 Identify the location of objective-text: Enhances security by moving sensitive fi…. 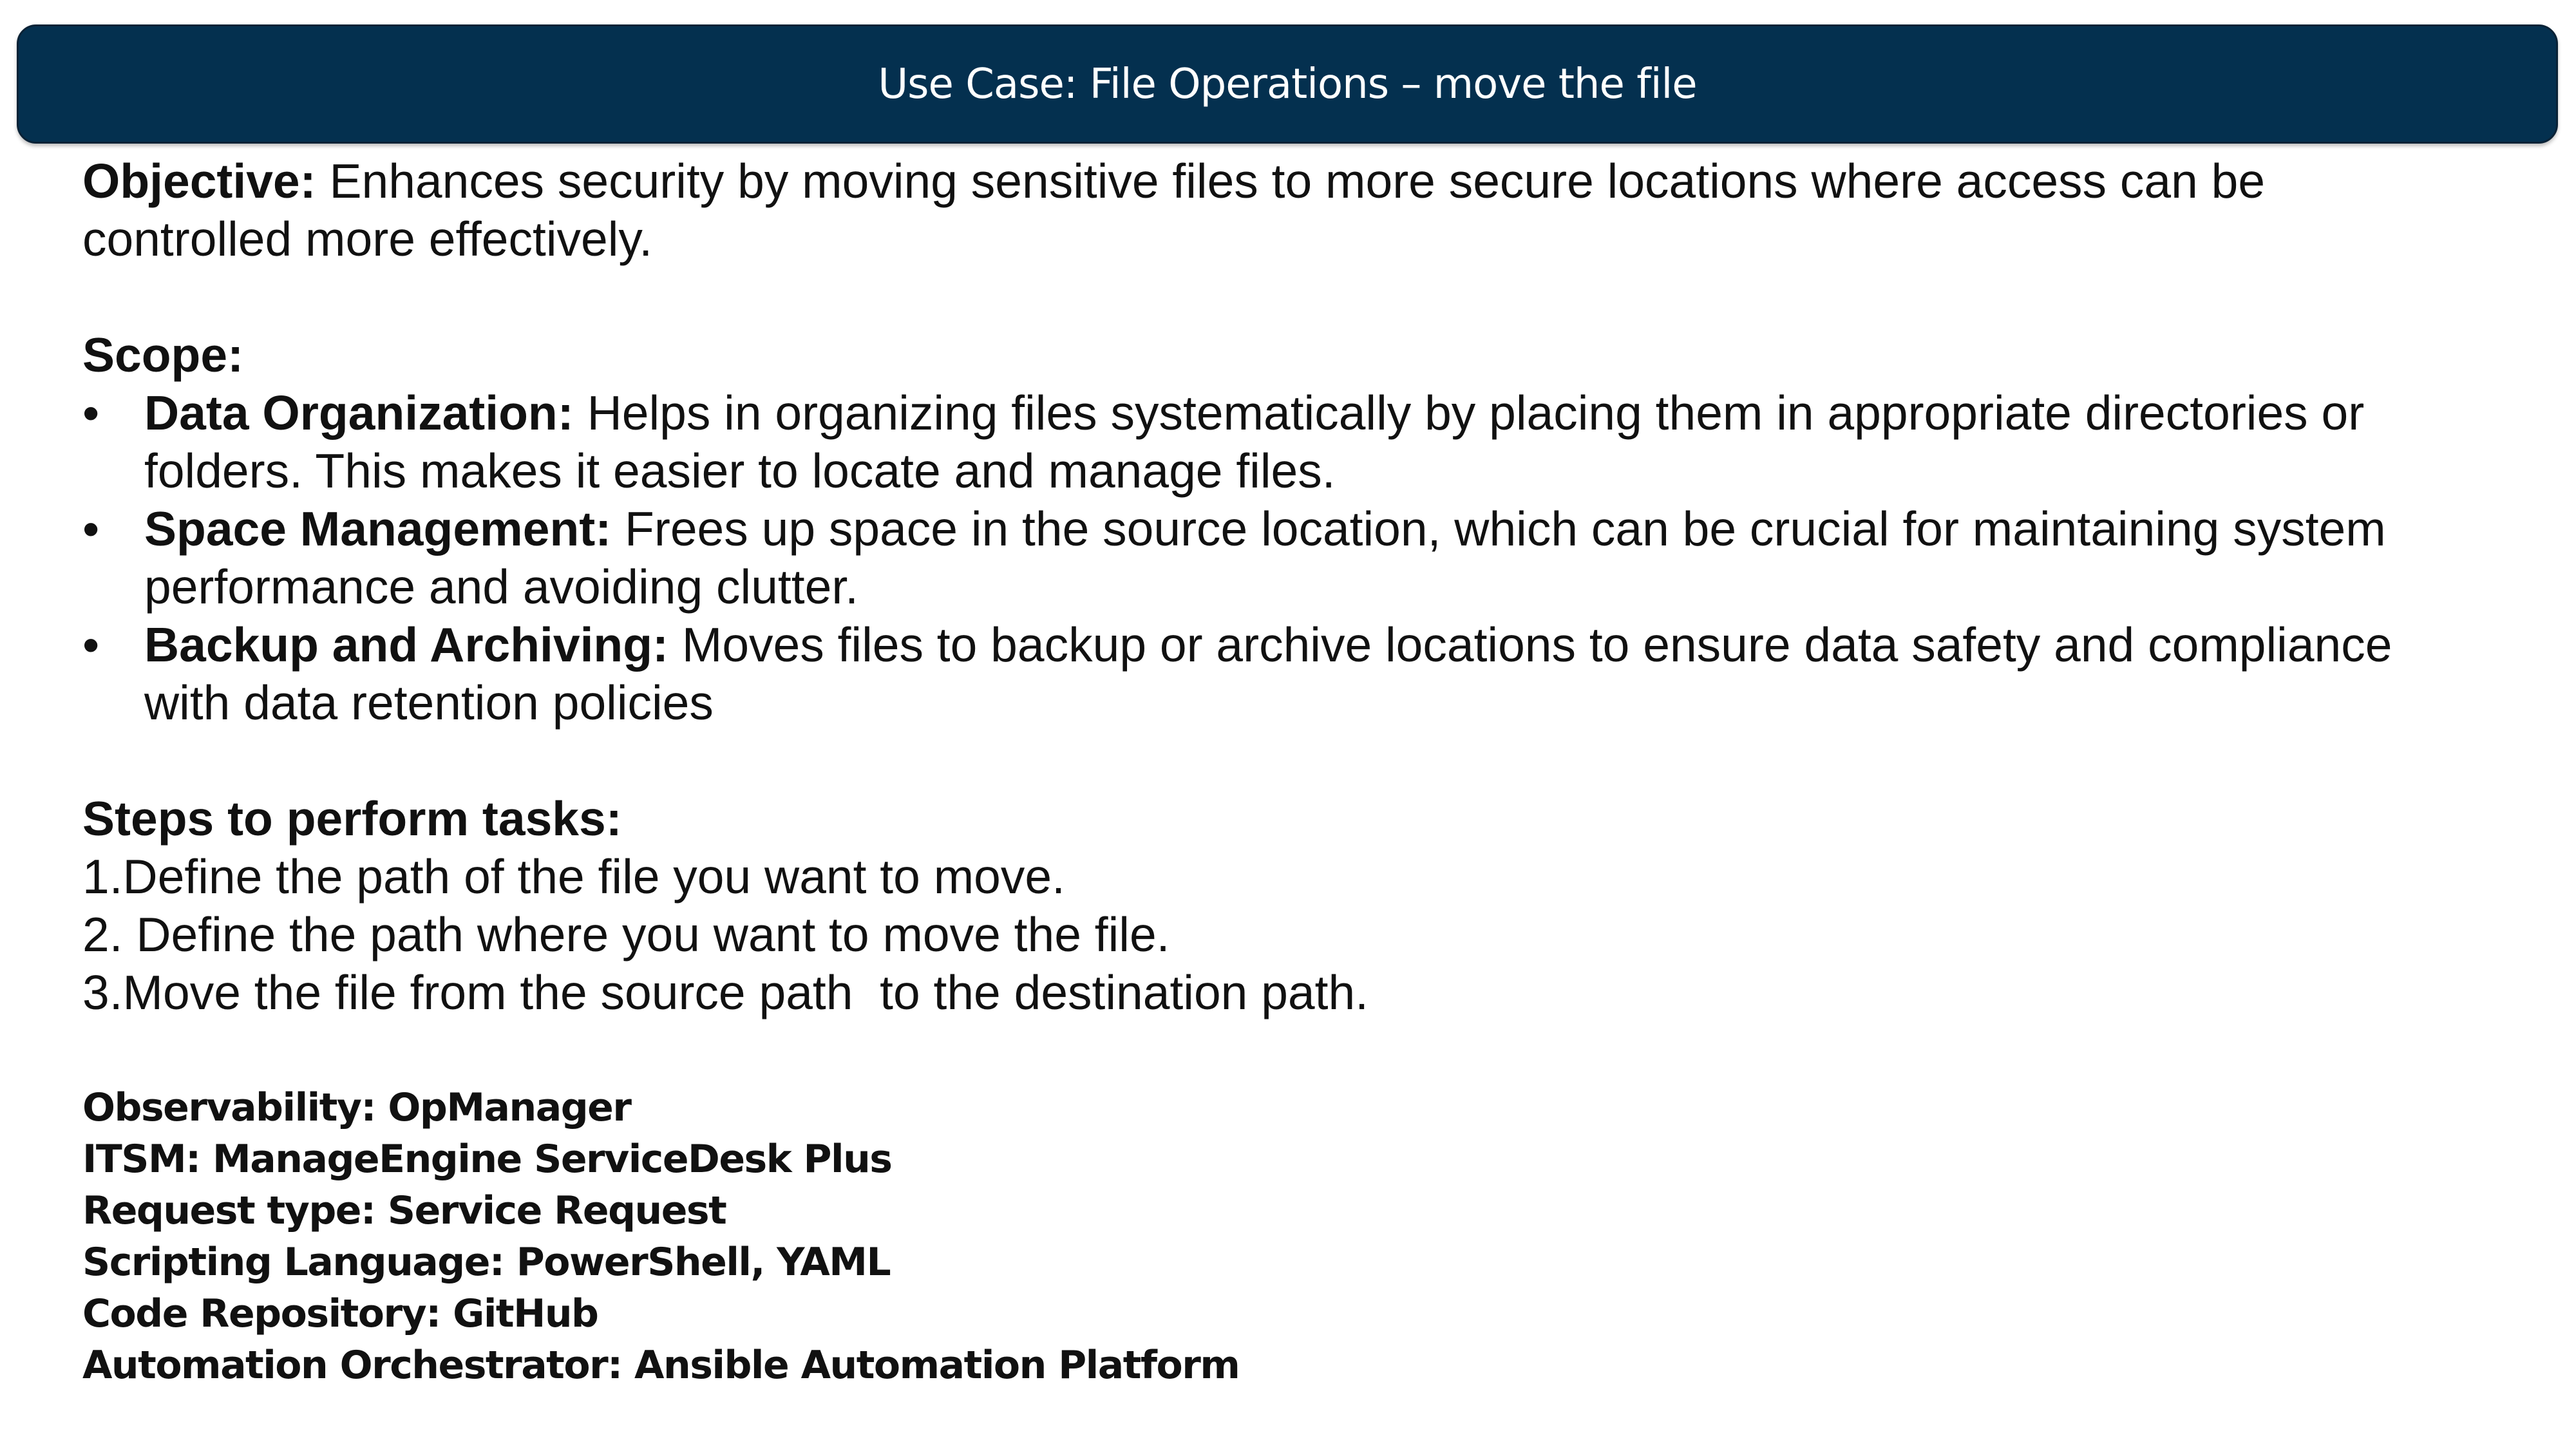
(1174, 210).